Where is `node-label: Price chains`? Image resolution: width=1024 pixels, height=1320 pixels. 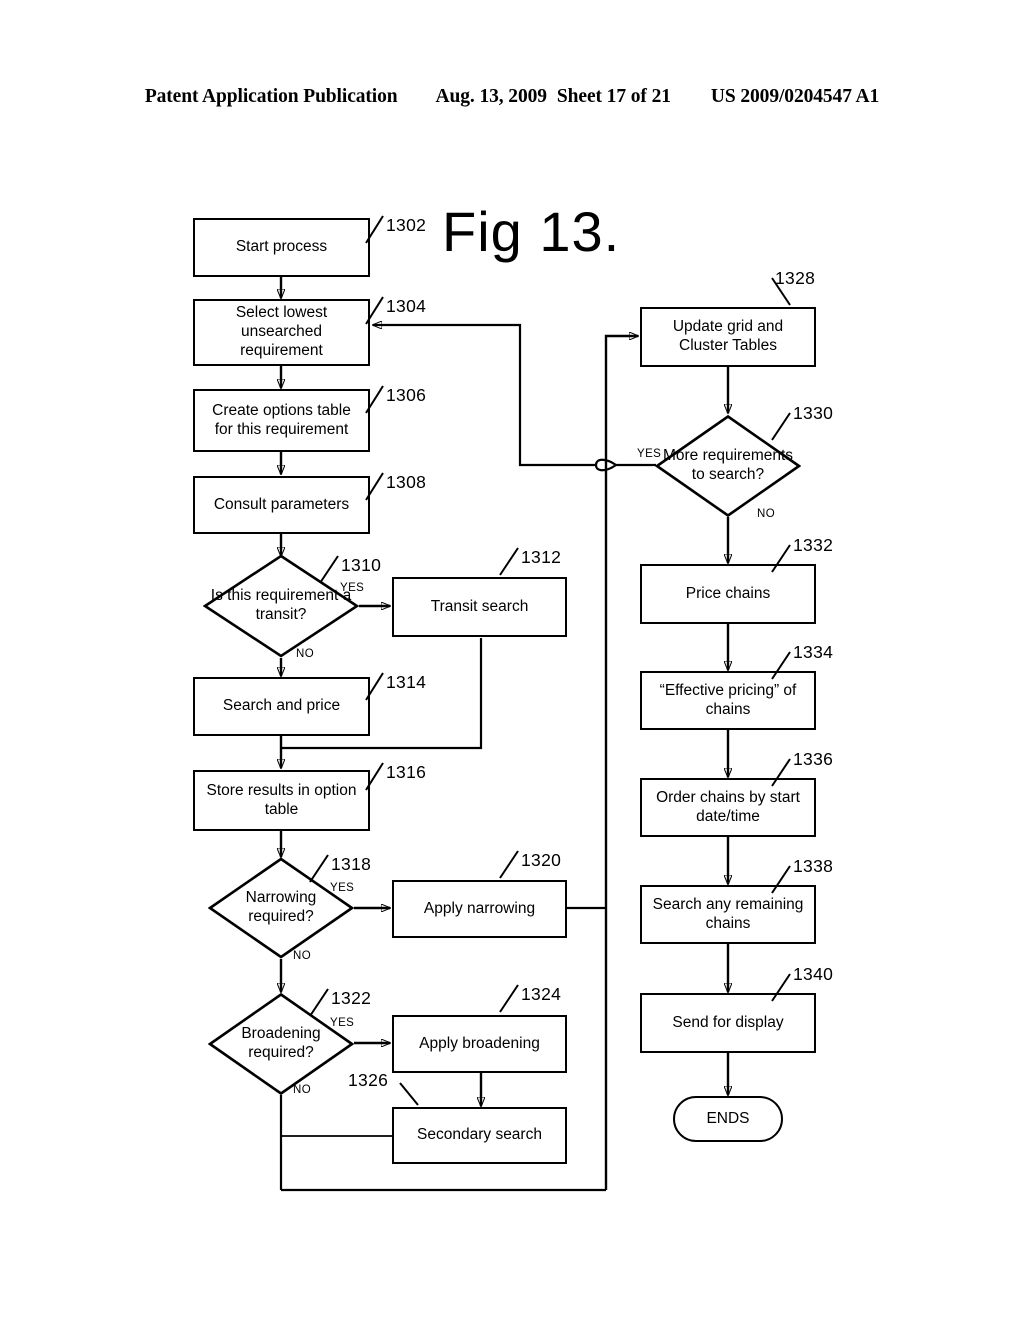 node-label: Price chains is located at coordinates (728, 593).